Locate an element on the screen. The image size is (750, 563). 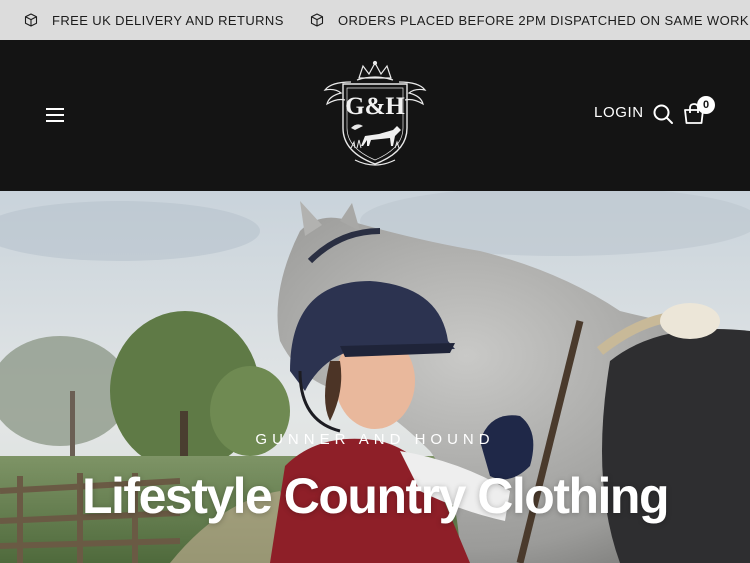
logo-monogram: G&H is located at coordinates (375, 106).